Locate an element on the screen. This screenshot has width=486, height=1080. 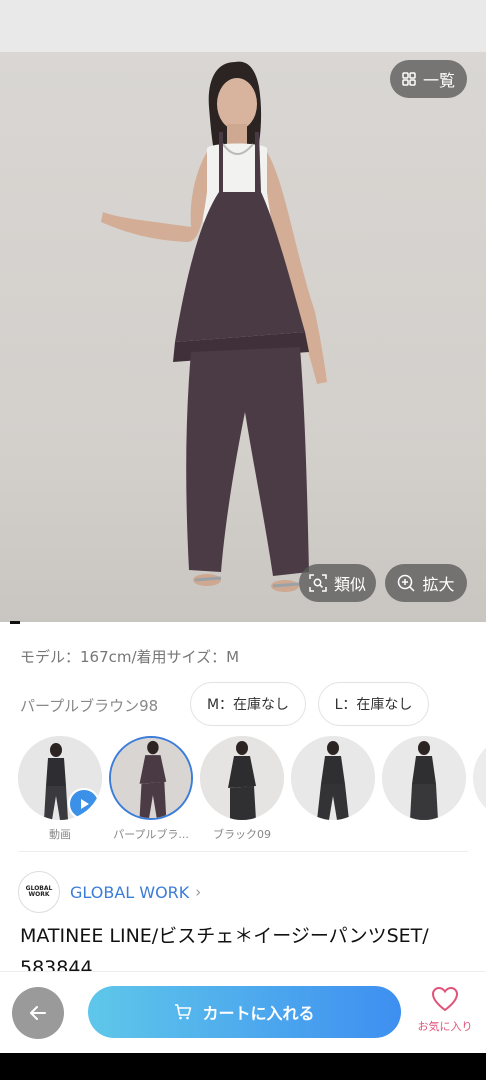
system-navigation-bar is located at coordinates (243, 1066).